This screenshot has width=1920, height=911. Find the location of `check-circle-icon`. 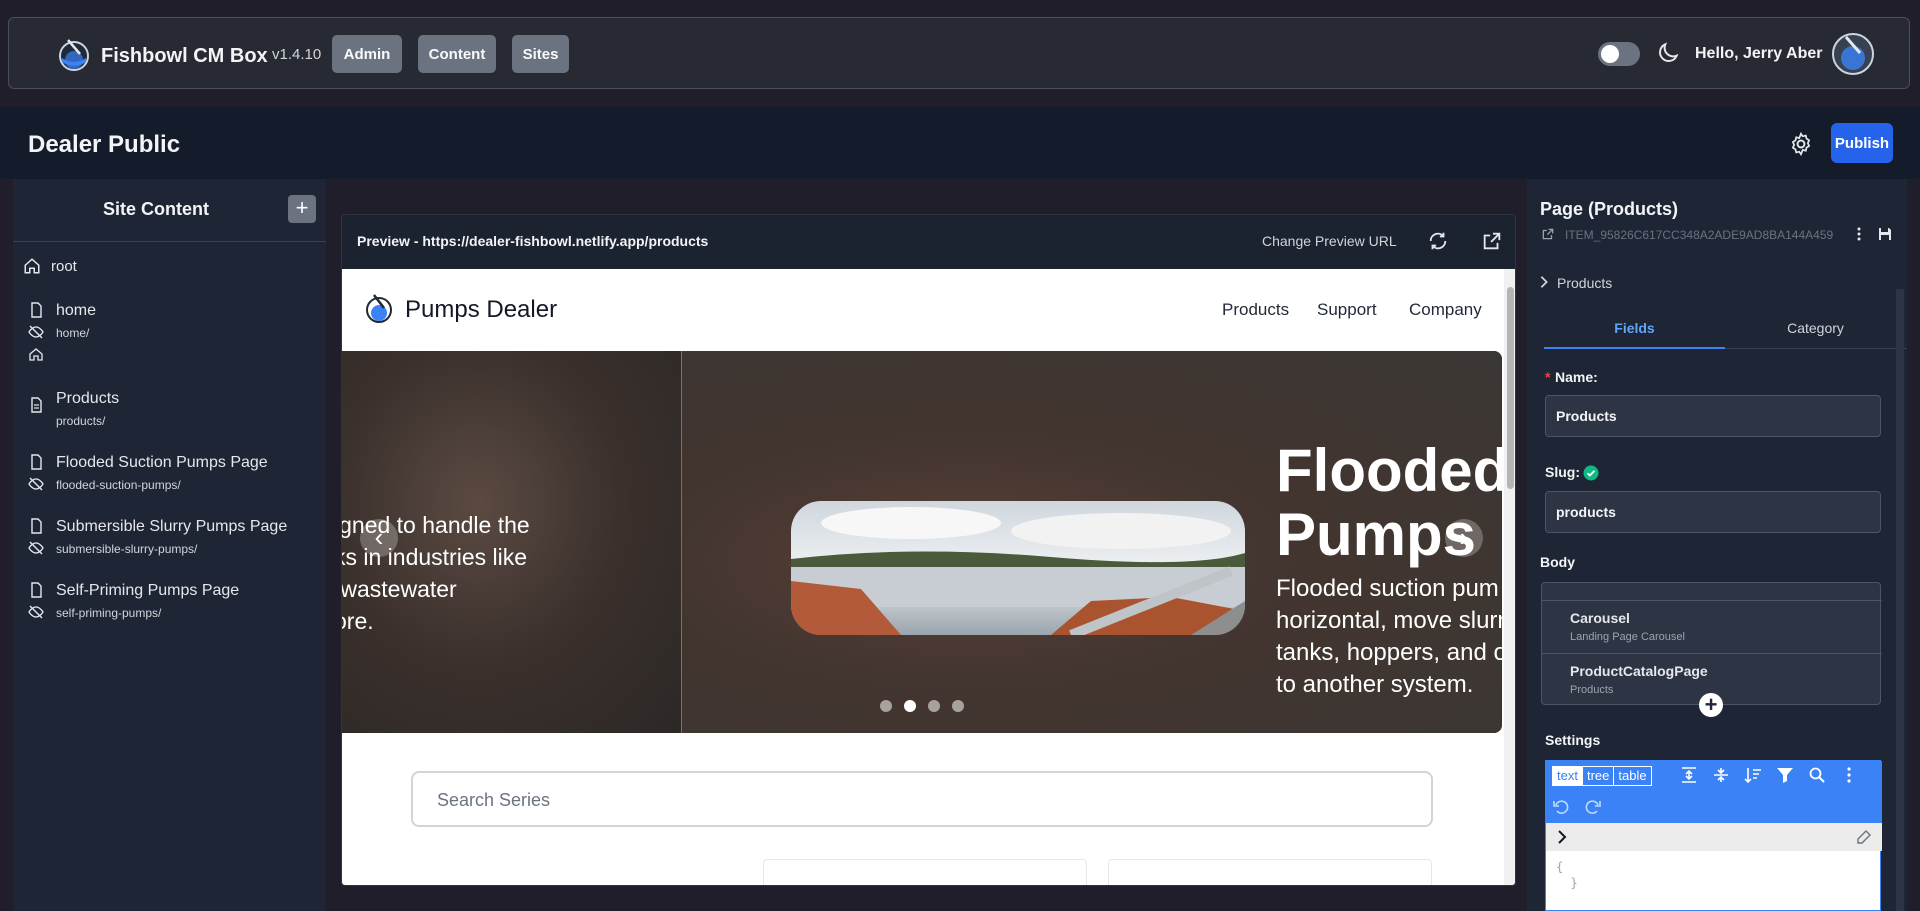

check-circle-icon is located at coordinates (1591, 473).